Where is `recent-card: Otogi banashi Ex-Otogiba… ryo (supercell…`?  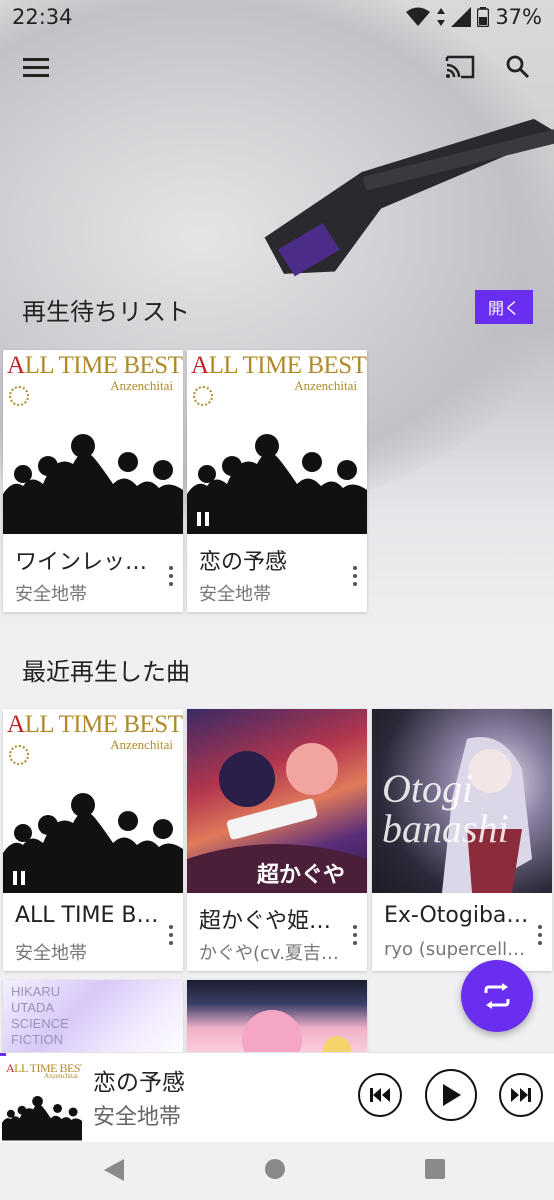
recent-card: Otogi banashi Ex-Otogiba… ryo (supercell… is located at coordinates (462, 840).